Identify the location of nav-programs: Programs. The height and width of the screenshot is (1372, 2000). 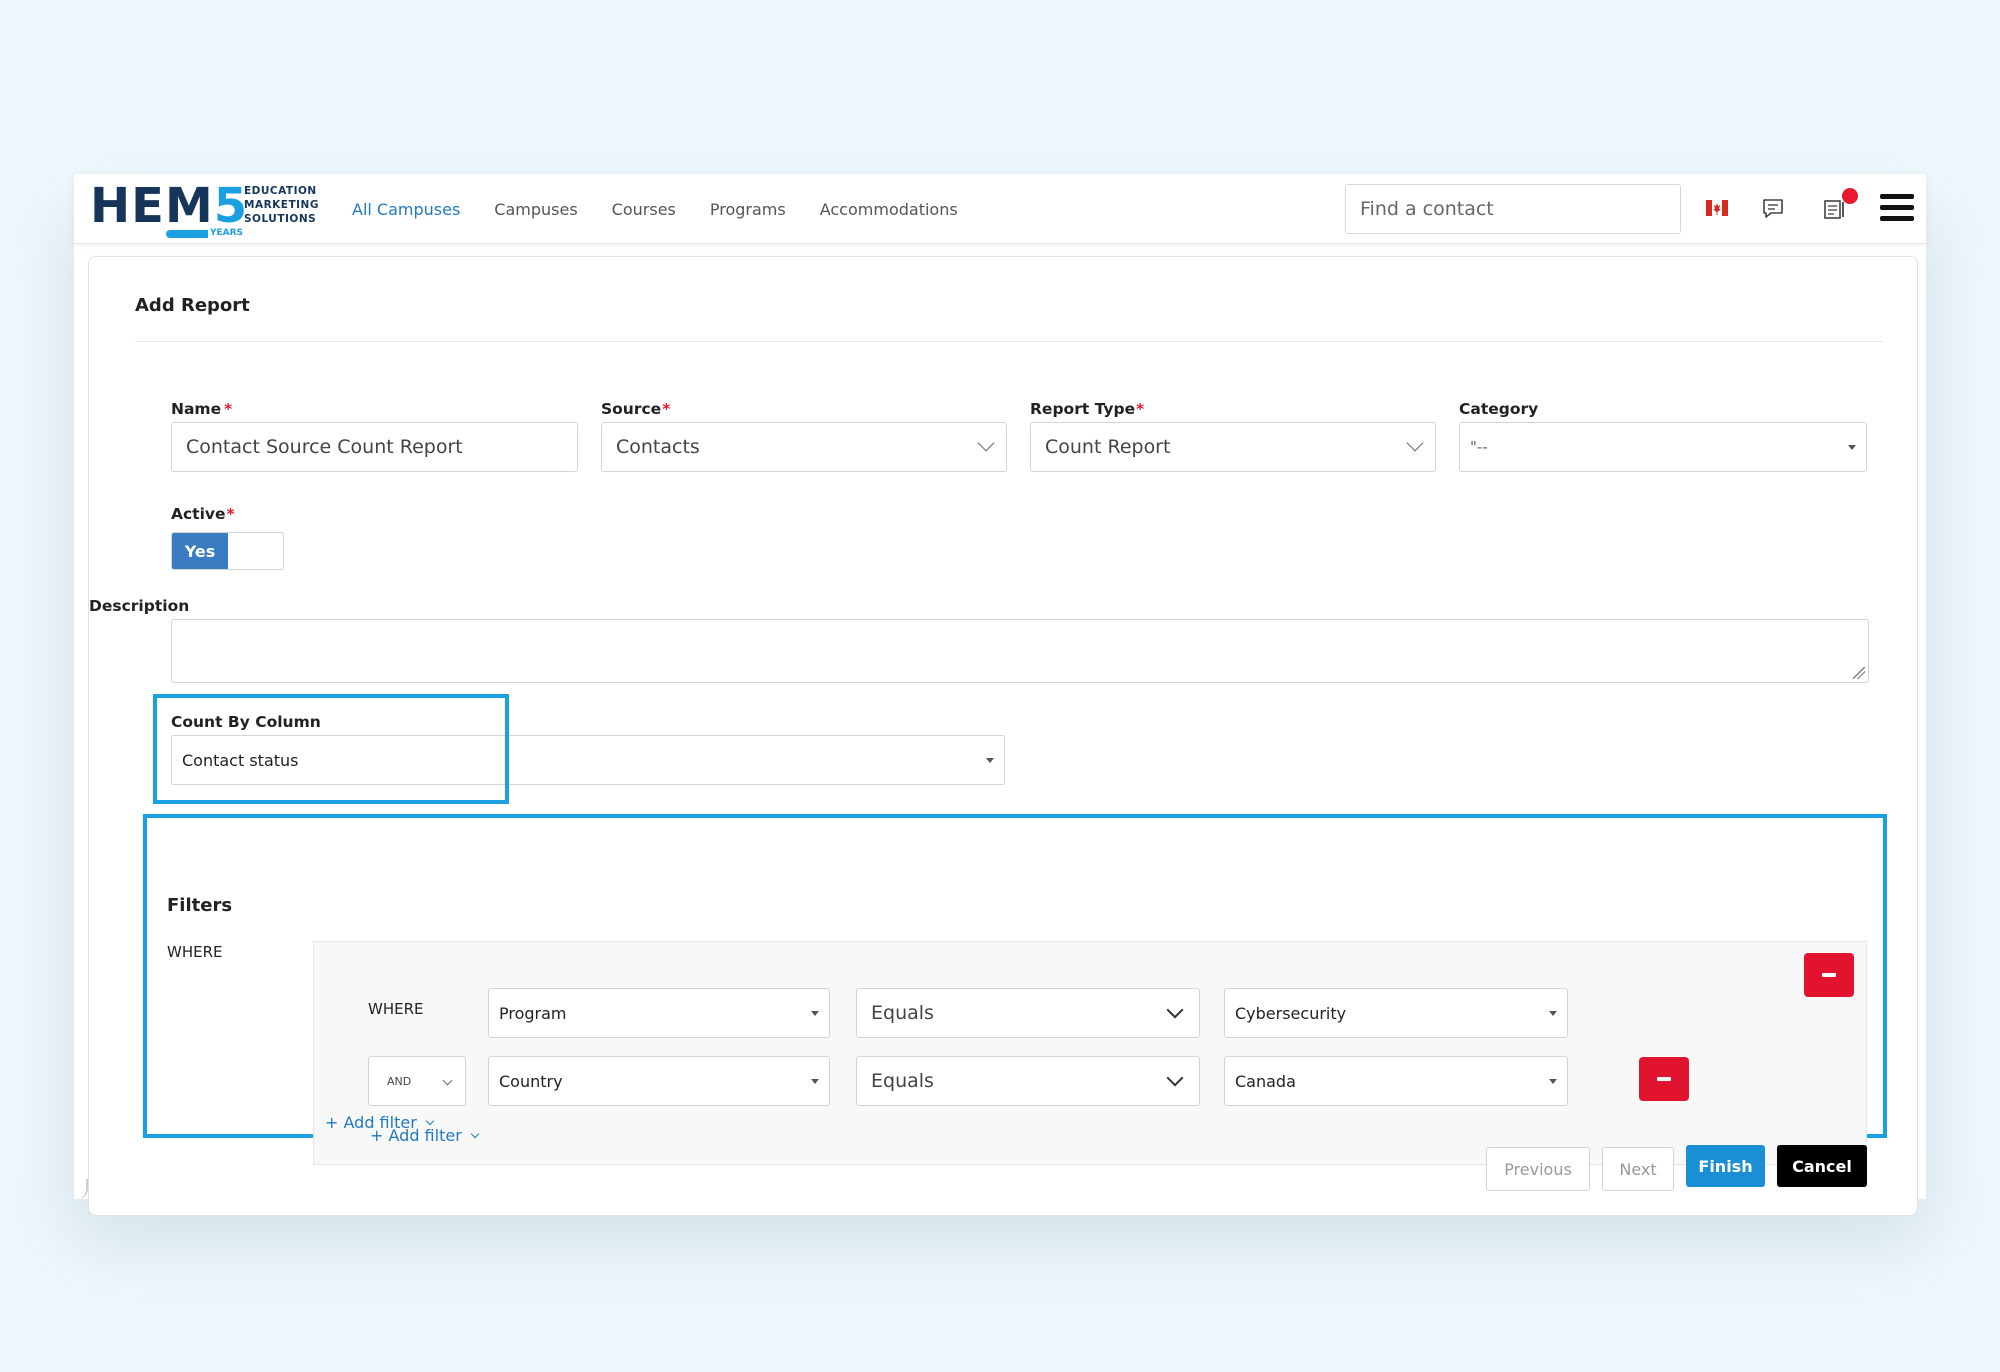
(748, 209).